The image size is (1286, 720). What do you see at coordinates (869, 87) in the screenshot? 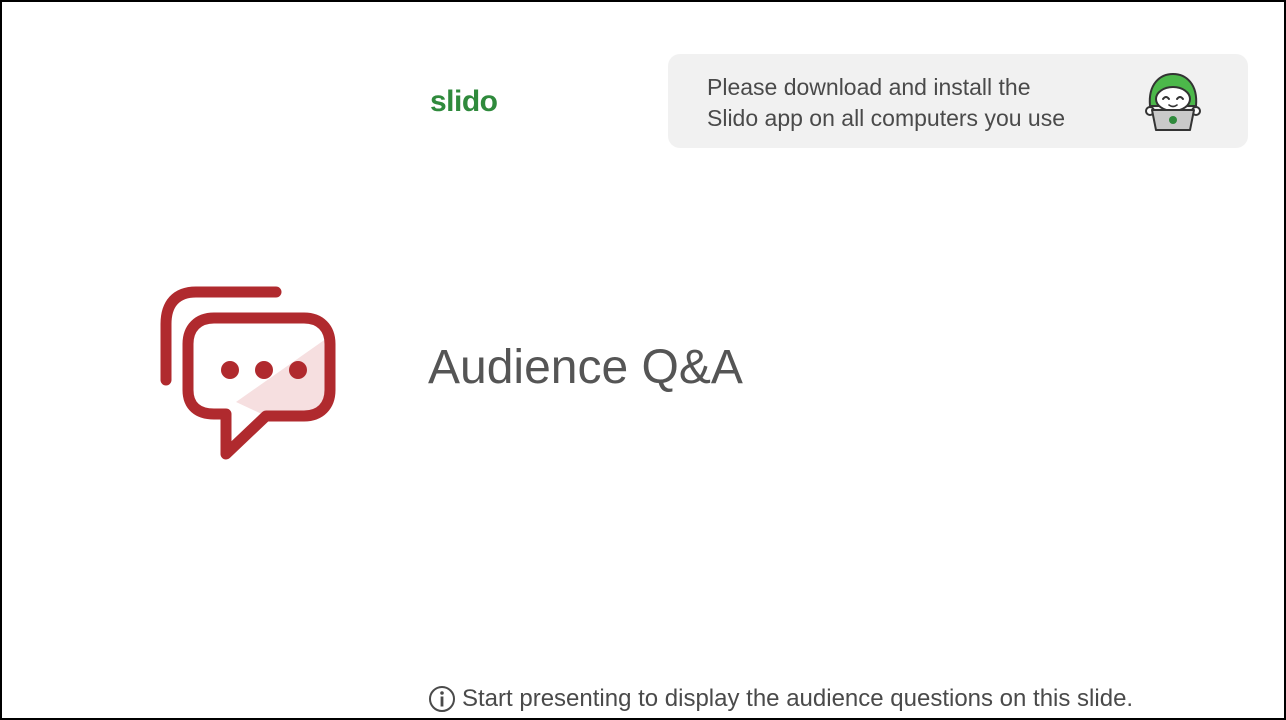
I see `notice-line-1: Please download and install the` at bounding box center [869, 87].